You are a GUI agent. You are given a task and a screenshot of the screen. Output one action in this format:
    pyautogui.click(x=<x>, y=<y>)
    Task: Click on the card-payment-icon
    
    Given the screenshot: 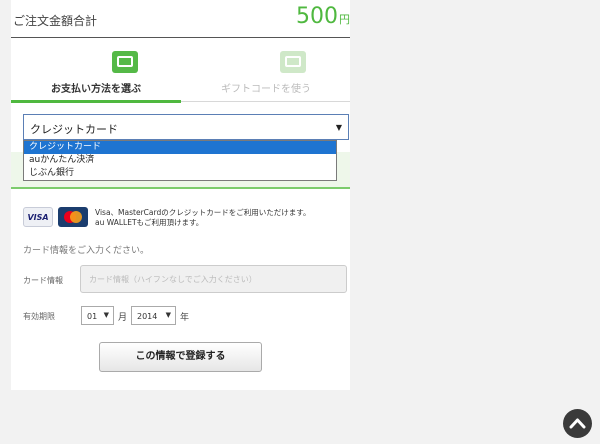 What is the action you would take?
    pyautogui.click(x=125, y=62)
    